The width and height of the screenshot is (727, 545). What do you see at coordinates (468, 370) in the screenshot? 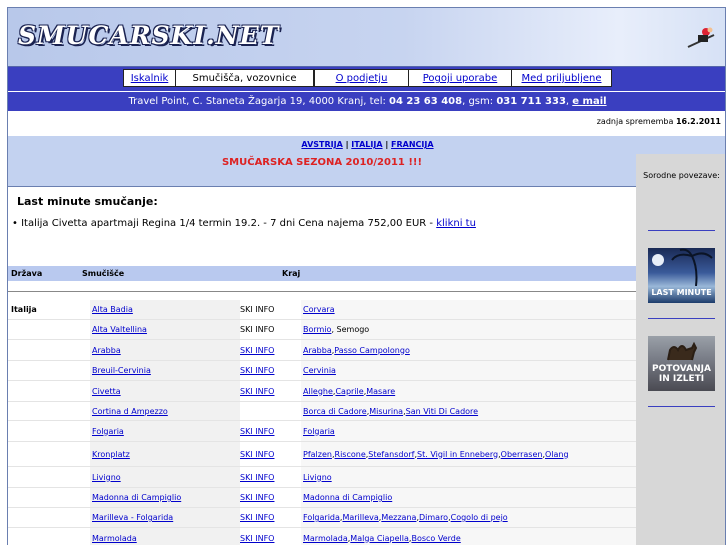
I see `row-places-cell: Cervinia` at bounding box center [468, 370].